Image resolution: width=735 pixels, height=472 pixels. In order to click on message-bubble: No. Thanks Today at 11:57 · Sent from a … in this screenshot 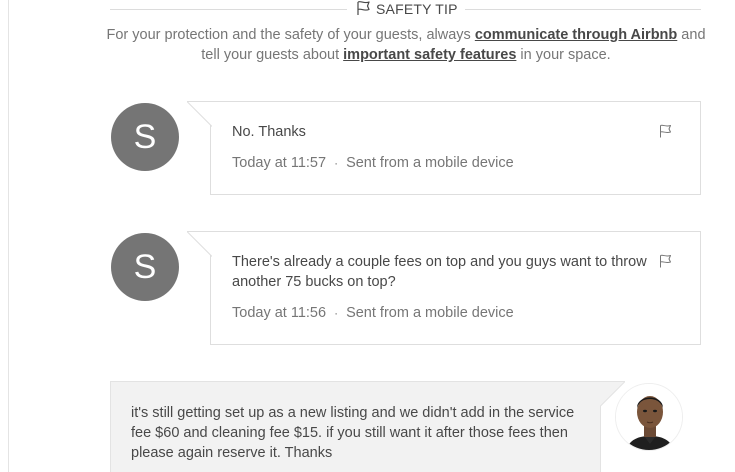, I will do `click(444, 148)`.